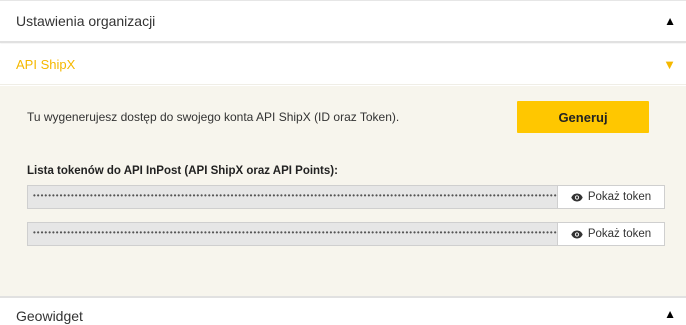  I want to click on section-title: Ustawienia organizacji, so click(86, 21).